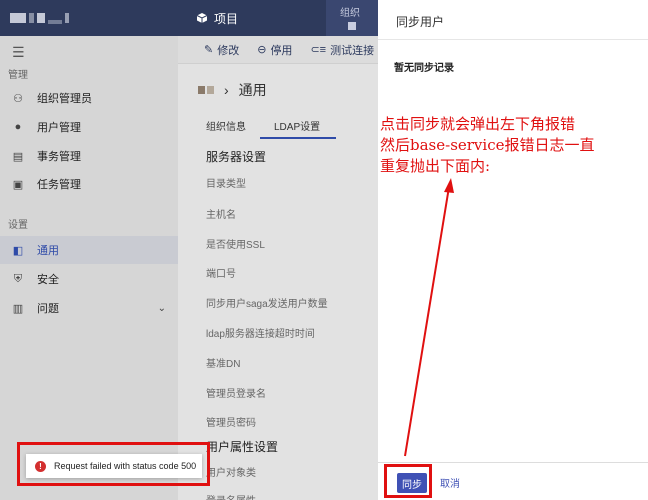 The image size is (648, 500). What do you see at coordinates (59, 157) in the screenshot?
I see `sidebar-item-label: 事务管理` at bounding box center [59, 157].